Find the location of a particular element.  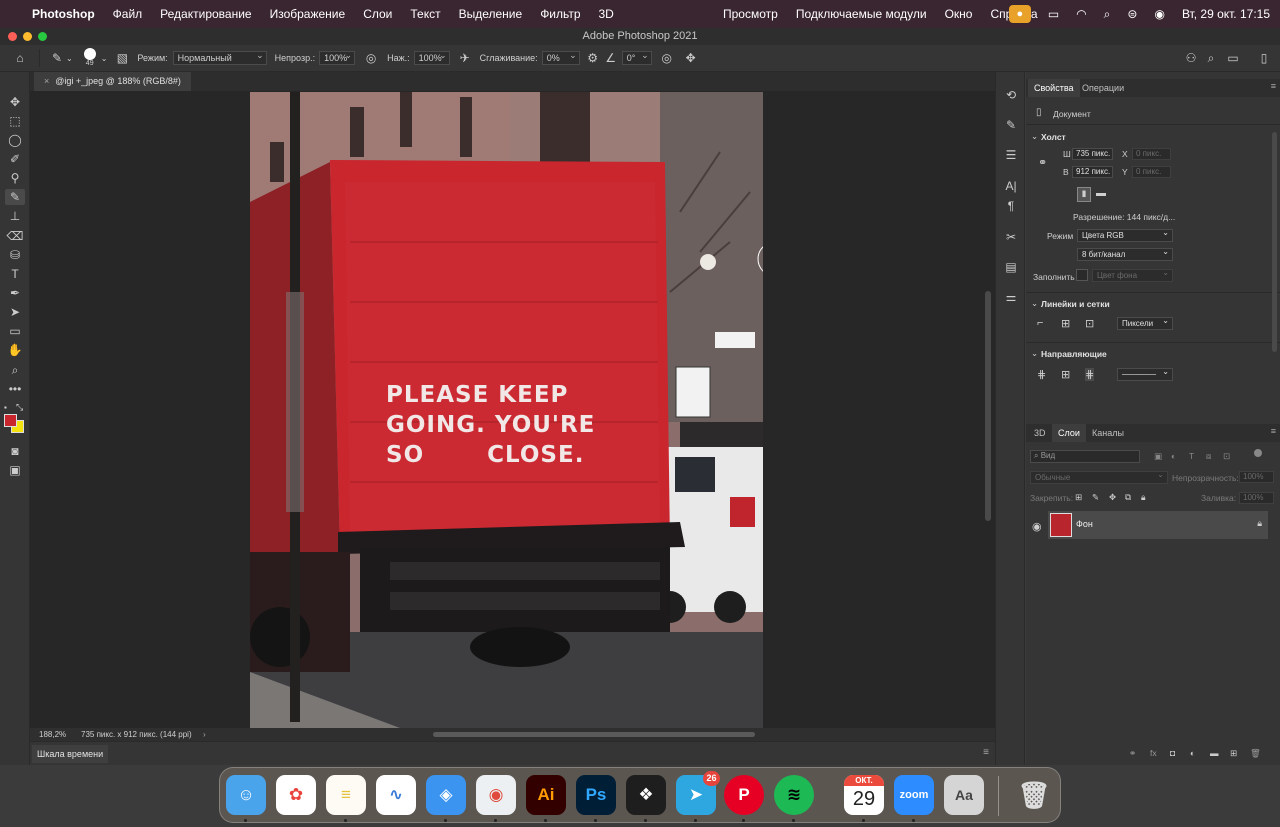

flow-field: 100% is located at coordinates (431, 57).